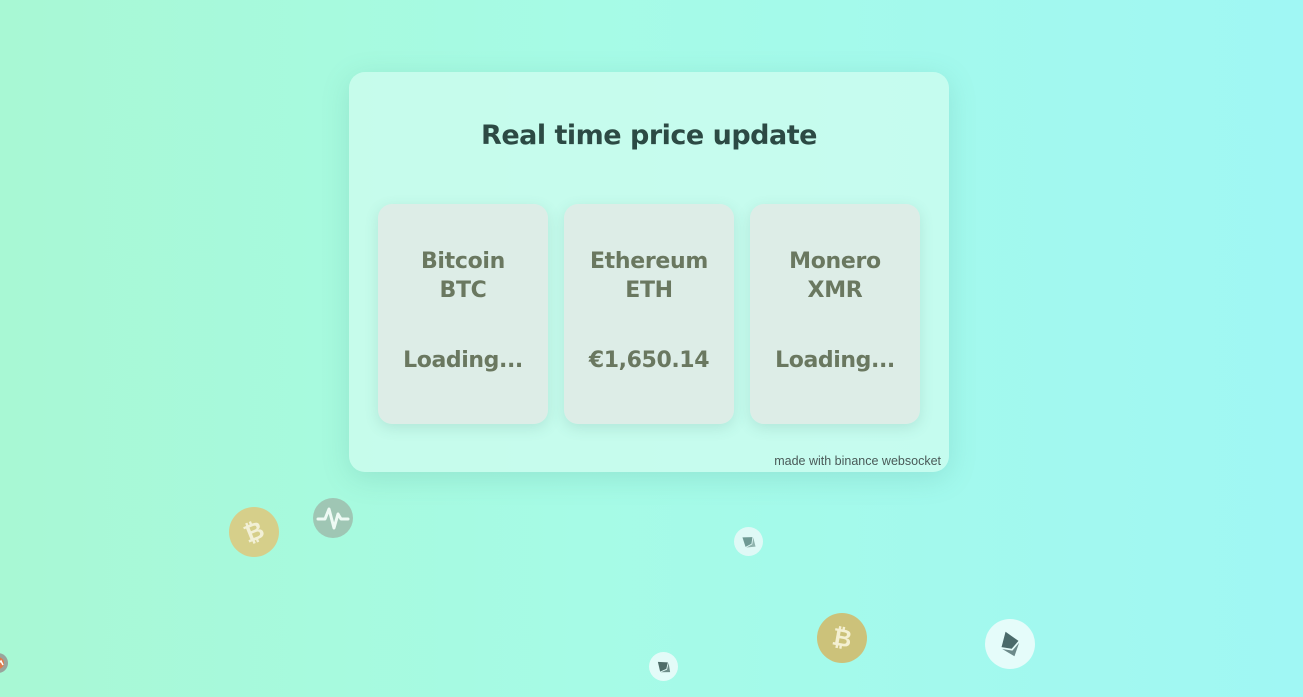 The width and height of the screenshot is (1303, 697). I want to click on coin-name: Ethereum, so click(649, 261).